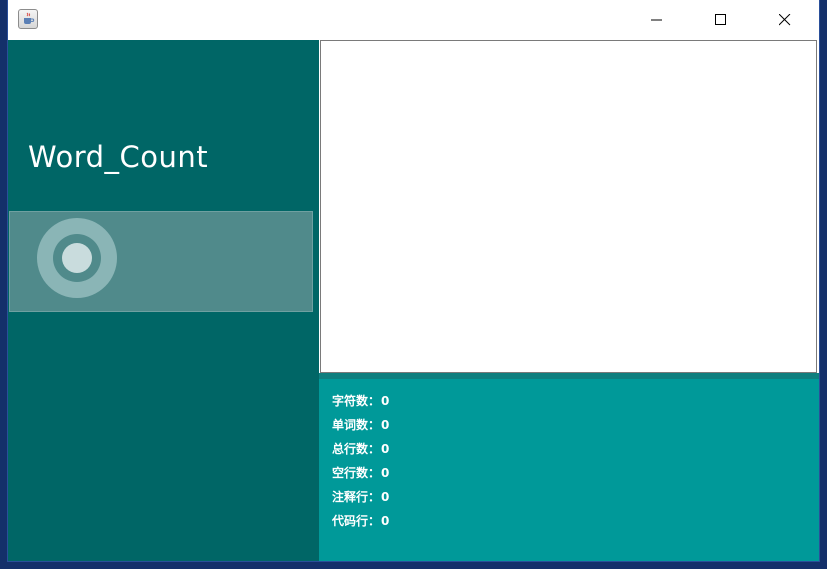 The width and height of the screenshot is (827, 569). I want to click on stats-divider, so click(569, 376).